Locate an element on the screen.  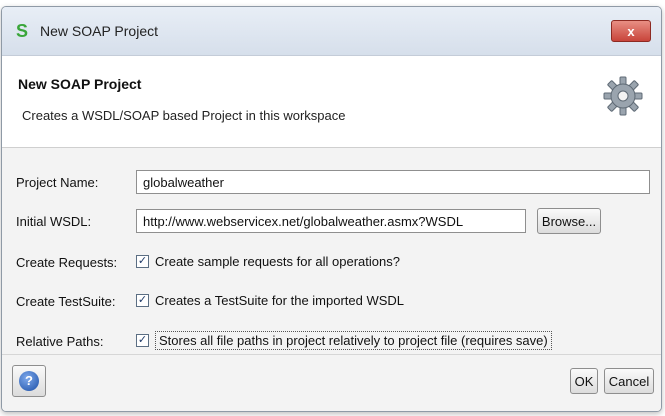
help-button: ? is located at coordinates (29, 381).